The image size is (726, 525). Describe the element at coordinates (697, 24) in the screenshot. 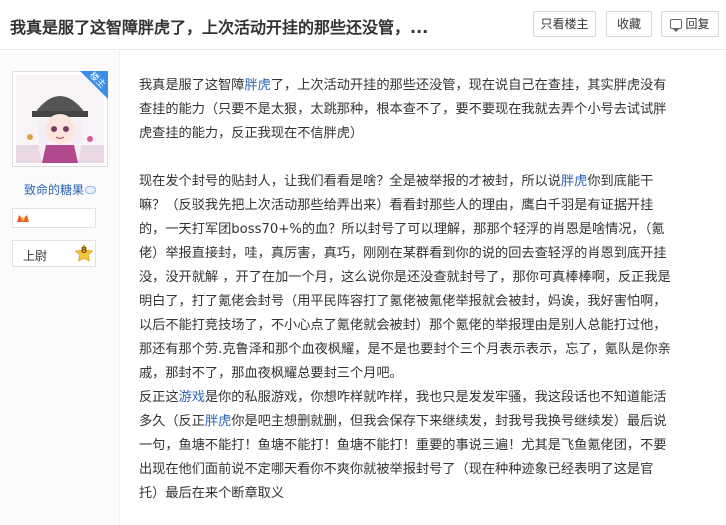

I see `reply-label: 回复` at that location.